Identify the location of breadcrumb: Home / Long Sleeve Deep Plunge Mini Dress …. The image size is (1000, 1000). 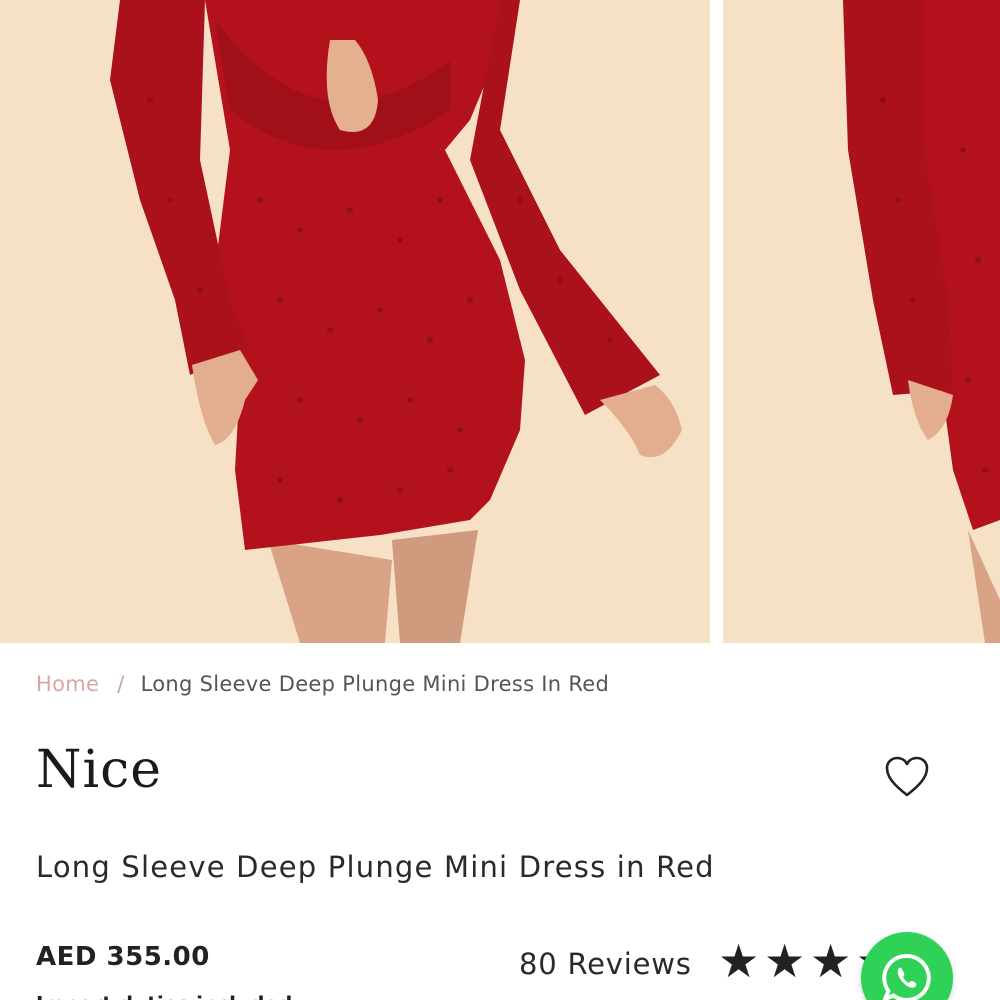
(322, 684).